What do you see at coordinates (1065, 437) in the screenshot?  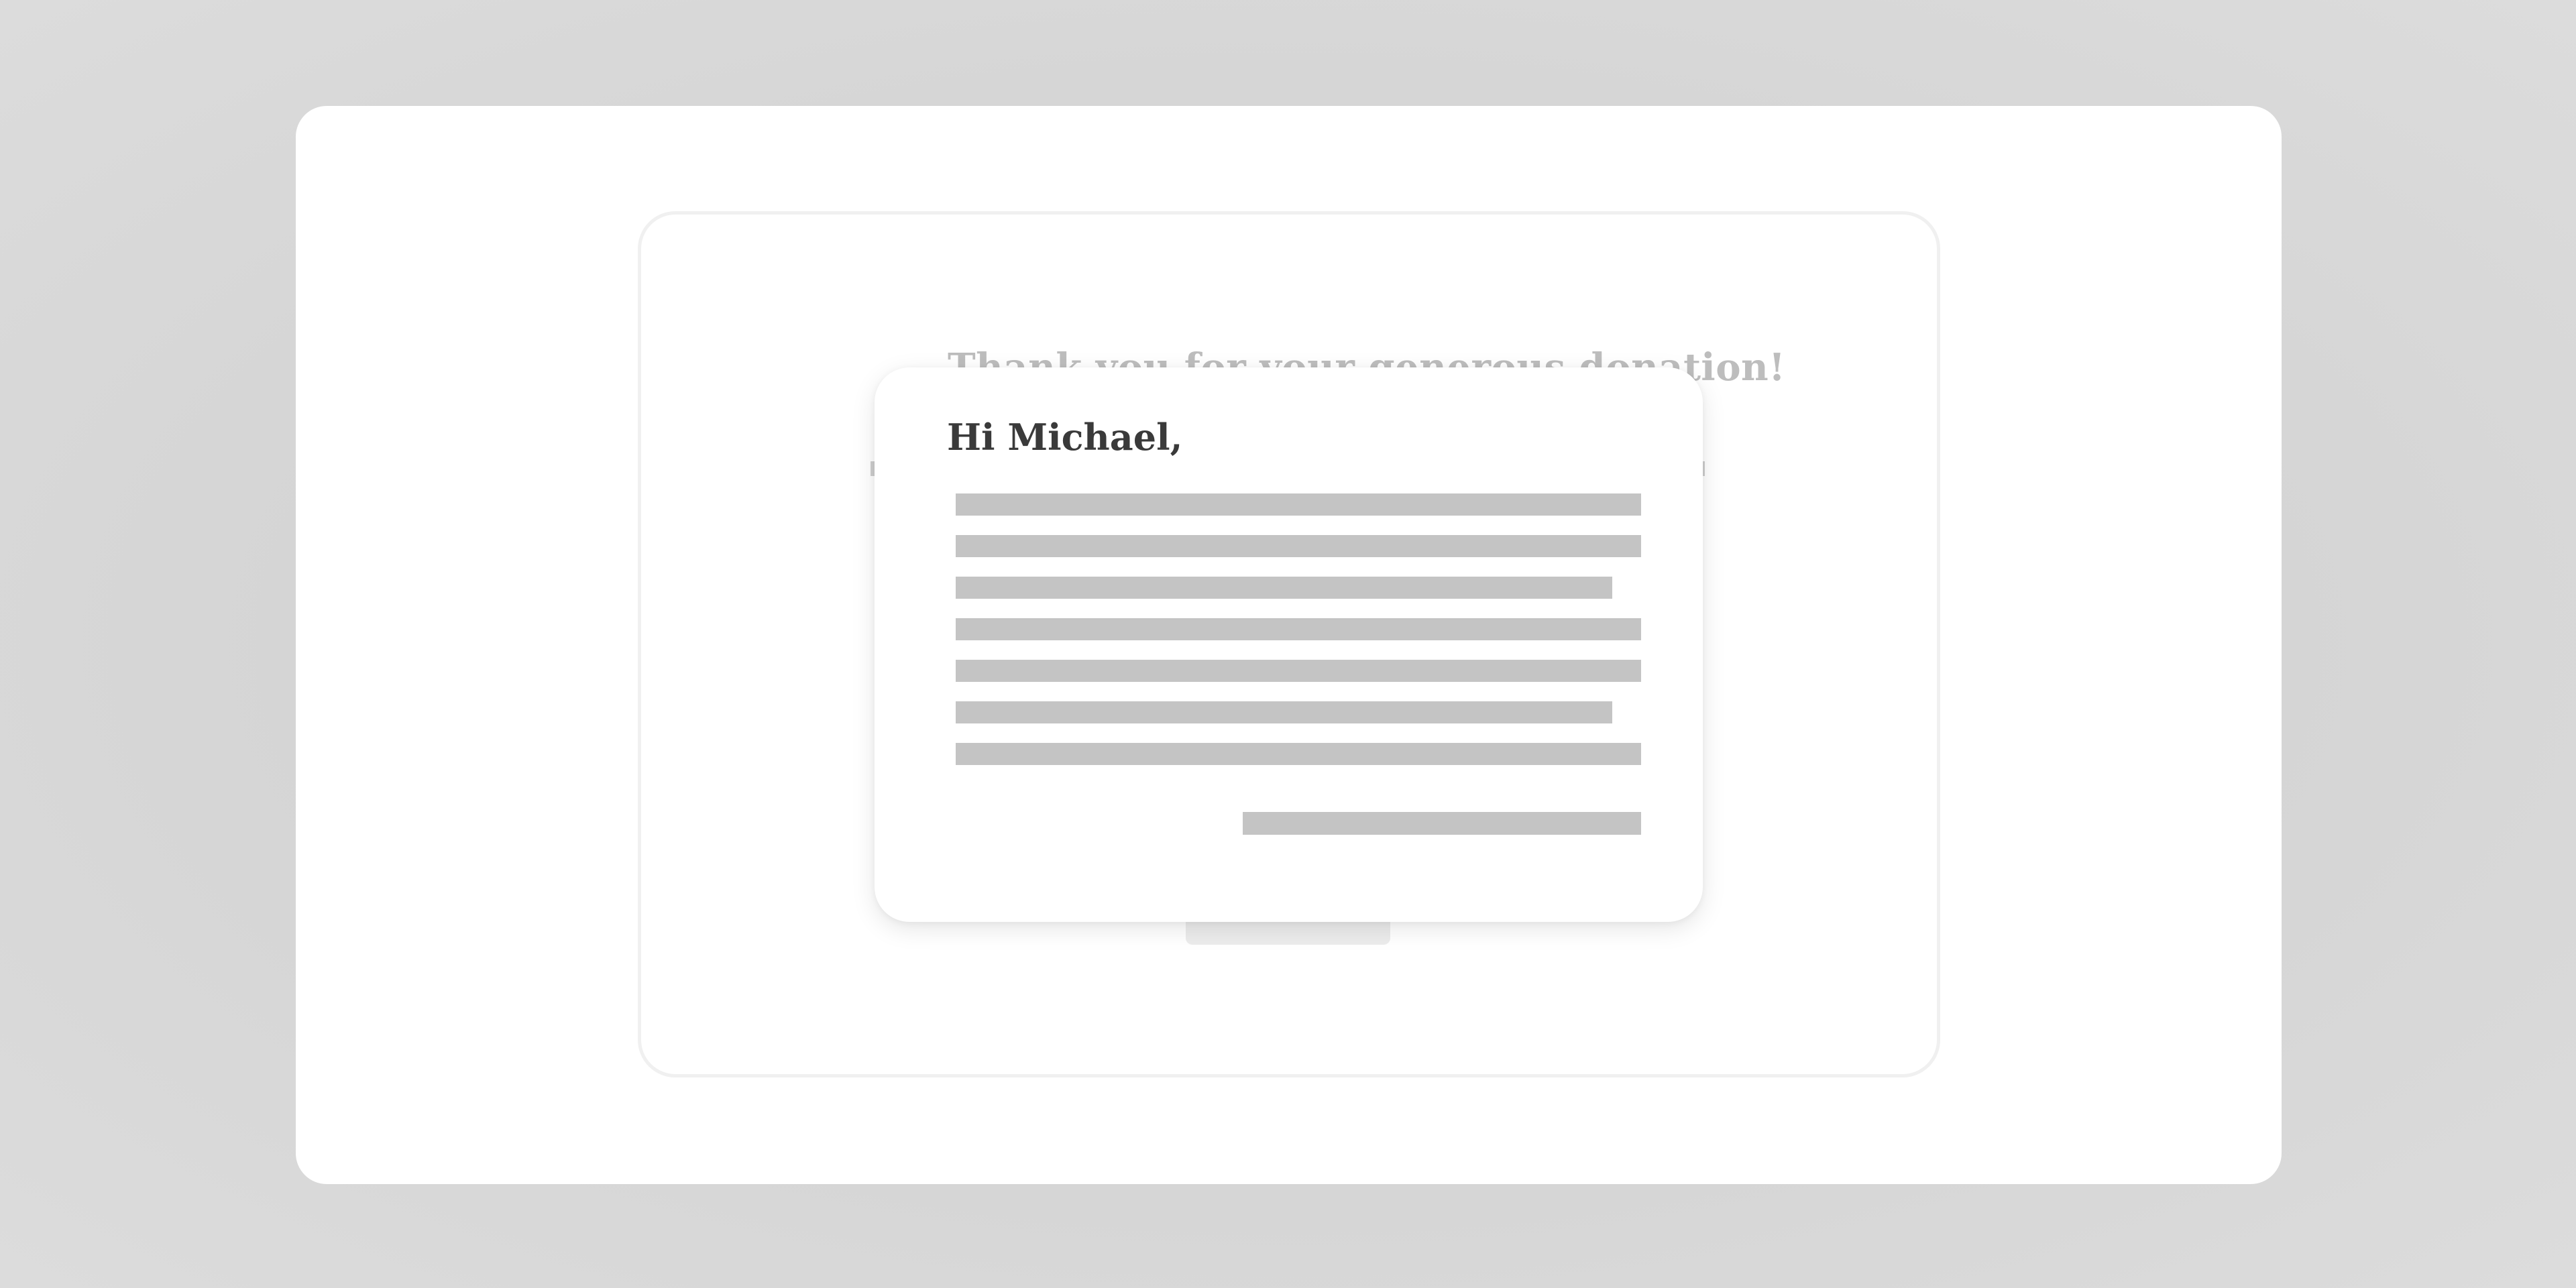 I see `letter-greeting: Hi Michael,` at bounding box center [1065, 437].